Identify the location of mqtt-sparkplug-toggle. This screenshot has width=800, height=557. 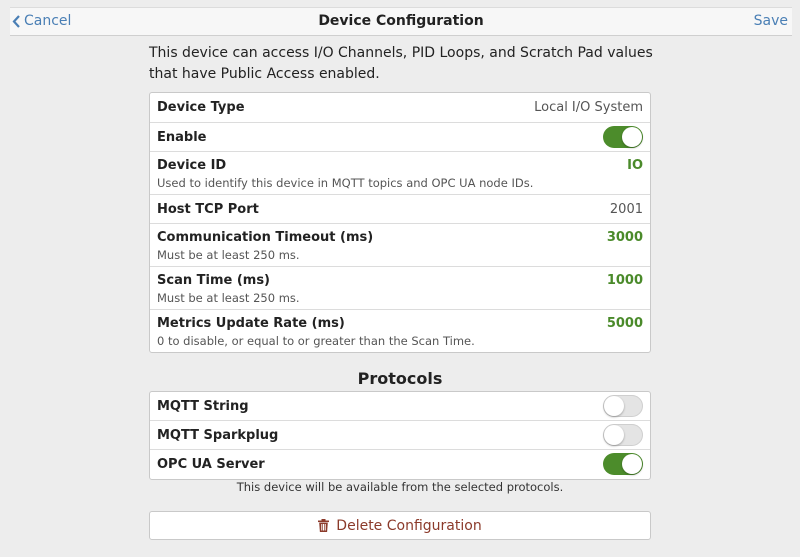
(623, 435).